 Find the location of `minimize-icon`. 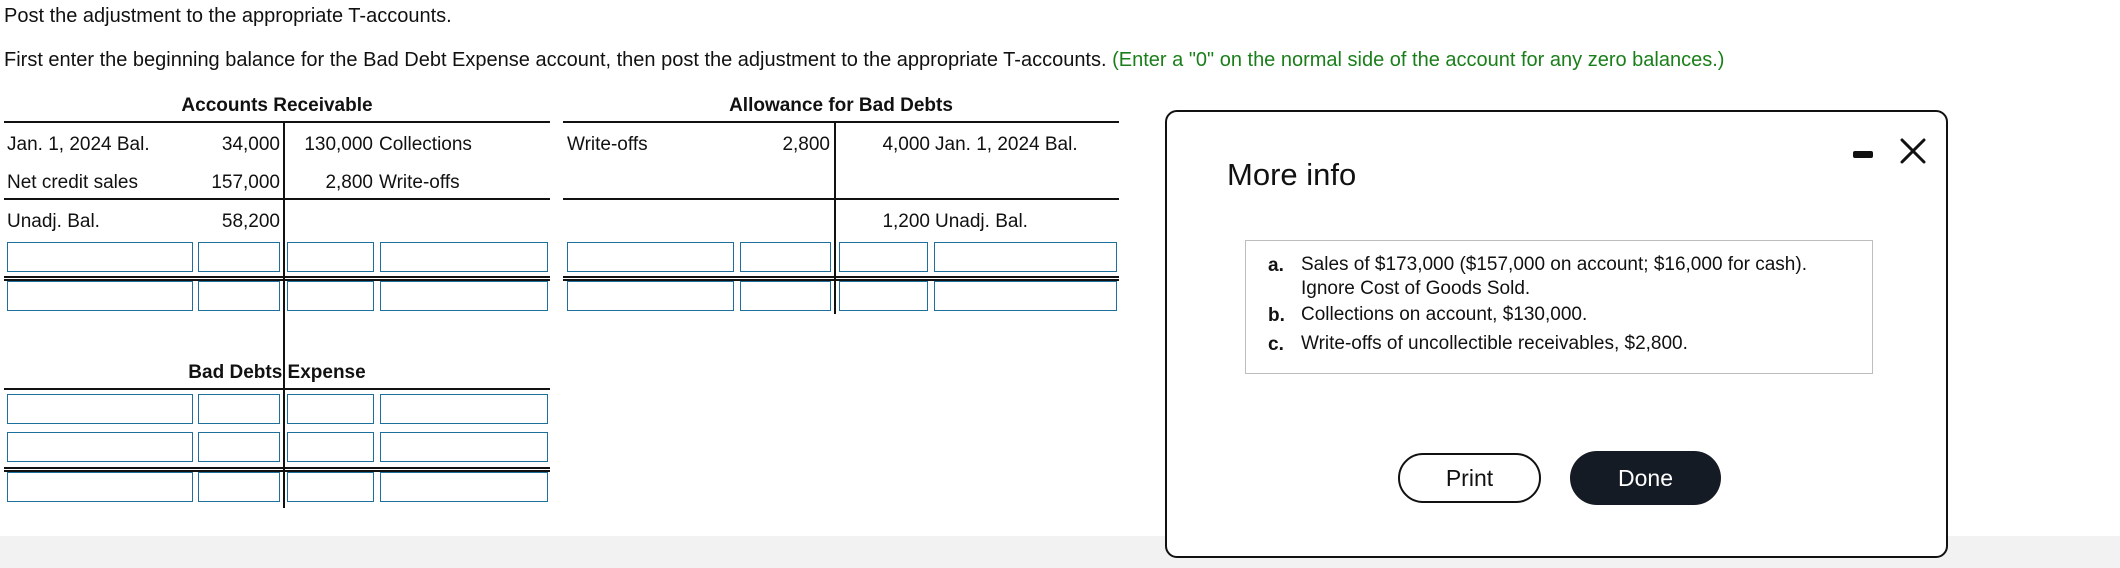

minimize-icon is located at coordinates (1863, 154).